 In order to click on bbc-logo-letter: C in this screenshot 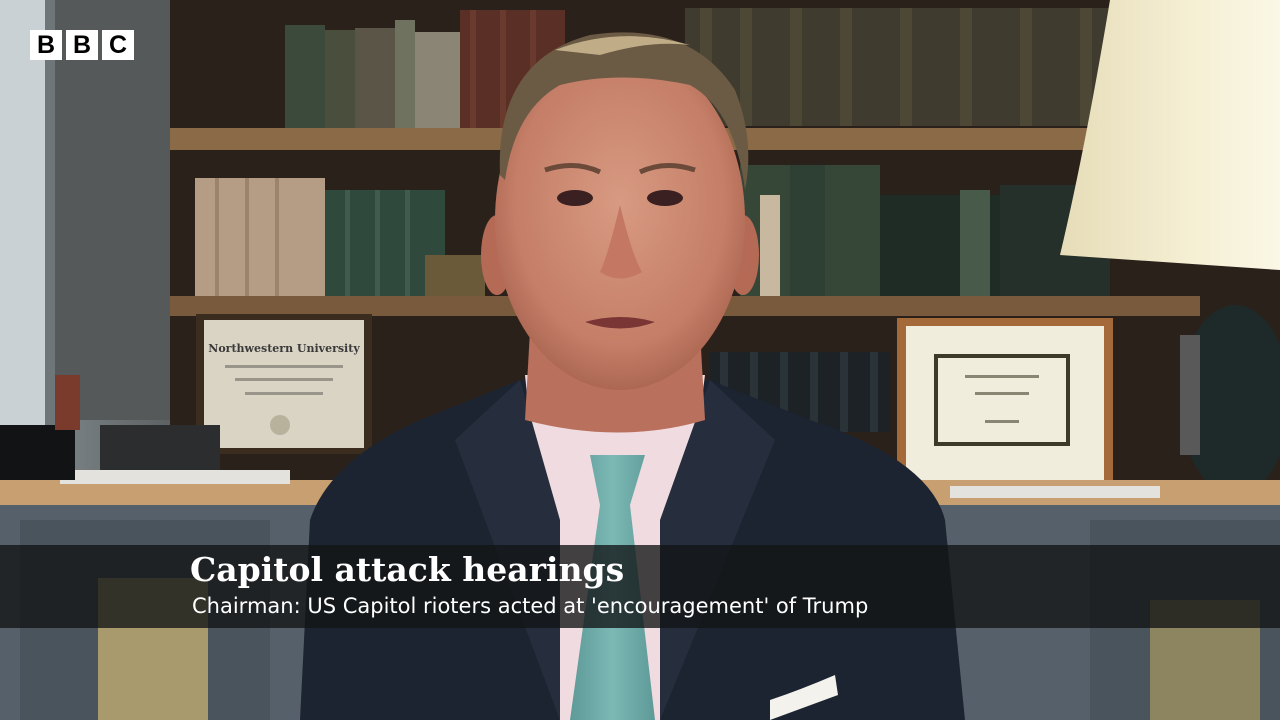, I will do `click(118, 45)`.